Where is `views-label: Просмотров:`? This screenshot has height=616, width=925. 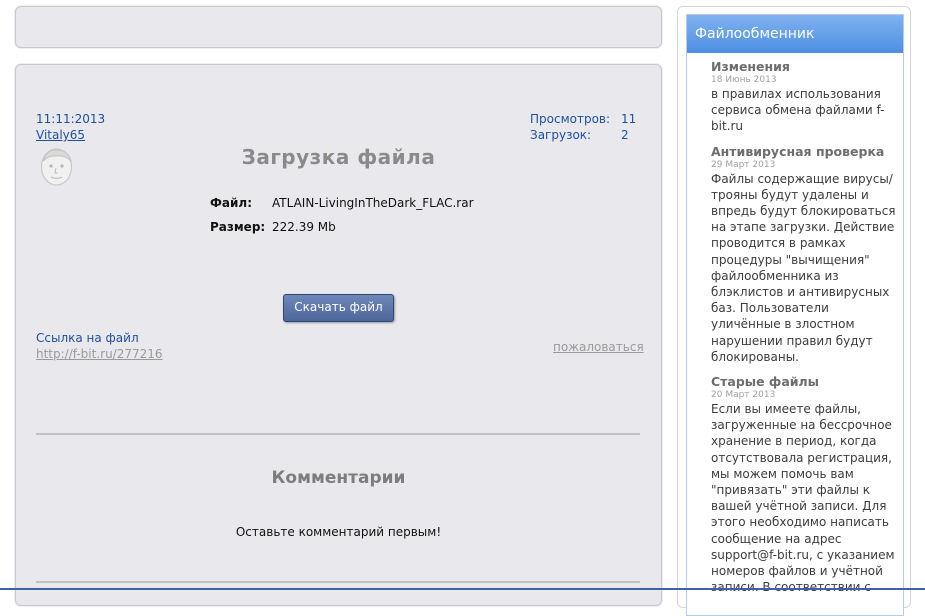
views-label: Просмотров: is located at coordinates (570, 119).